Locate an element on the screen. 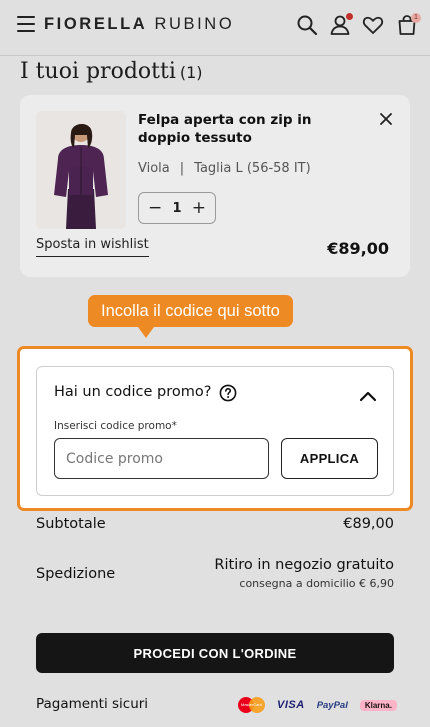 This screenshot has width=430, height=727. subtotal-value: €89,00 is located at coordinates (368, 524).